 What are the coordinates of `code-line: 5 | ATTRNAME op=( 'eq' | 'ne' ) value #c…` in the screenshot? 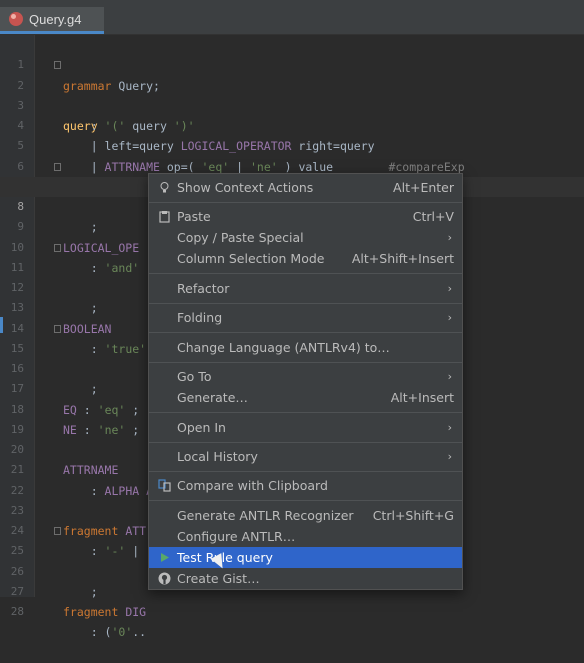 It's located at (292, 144).